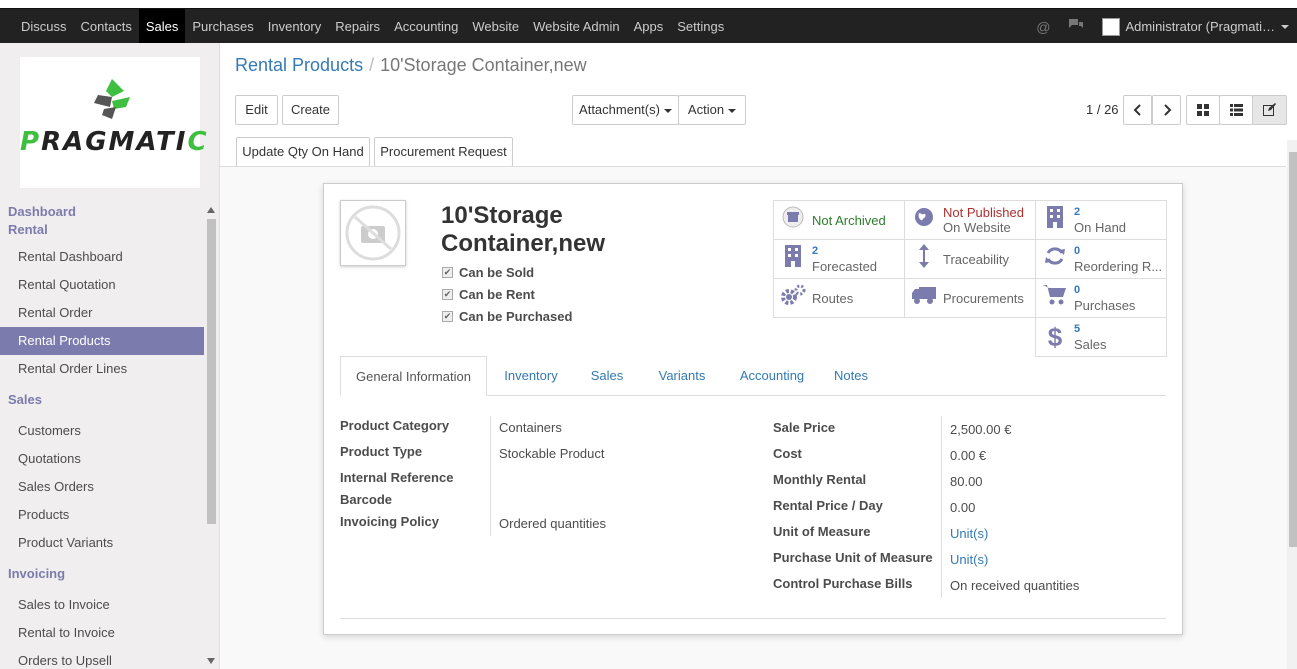 This screenshot has height=669, width=1297. Describe the element at coordinates (443, 152) in the screenshot. I see `procurement-request-button: Procurement Request` at that location.